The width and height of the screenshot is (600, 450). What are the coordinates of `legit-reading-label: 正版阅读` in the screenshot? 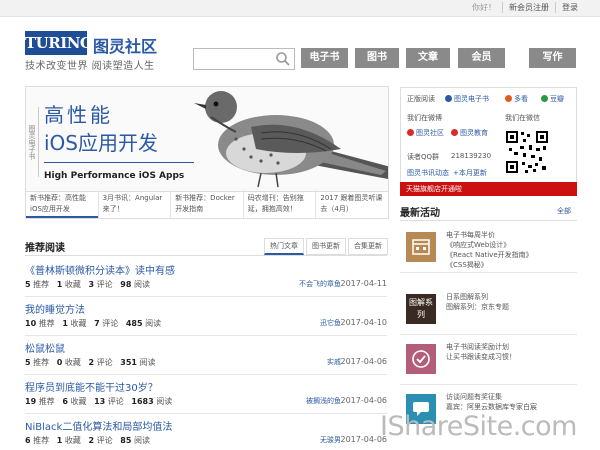 It's located at (421, 99).